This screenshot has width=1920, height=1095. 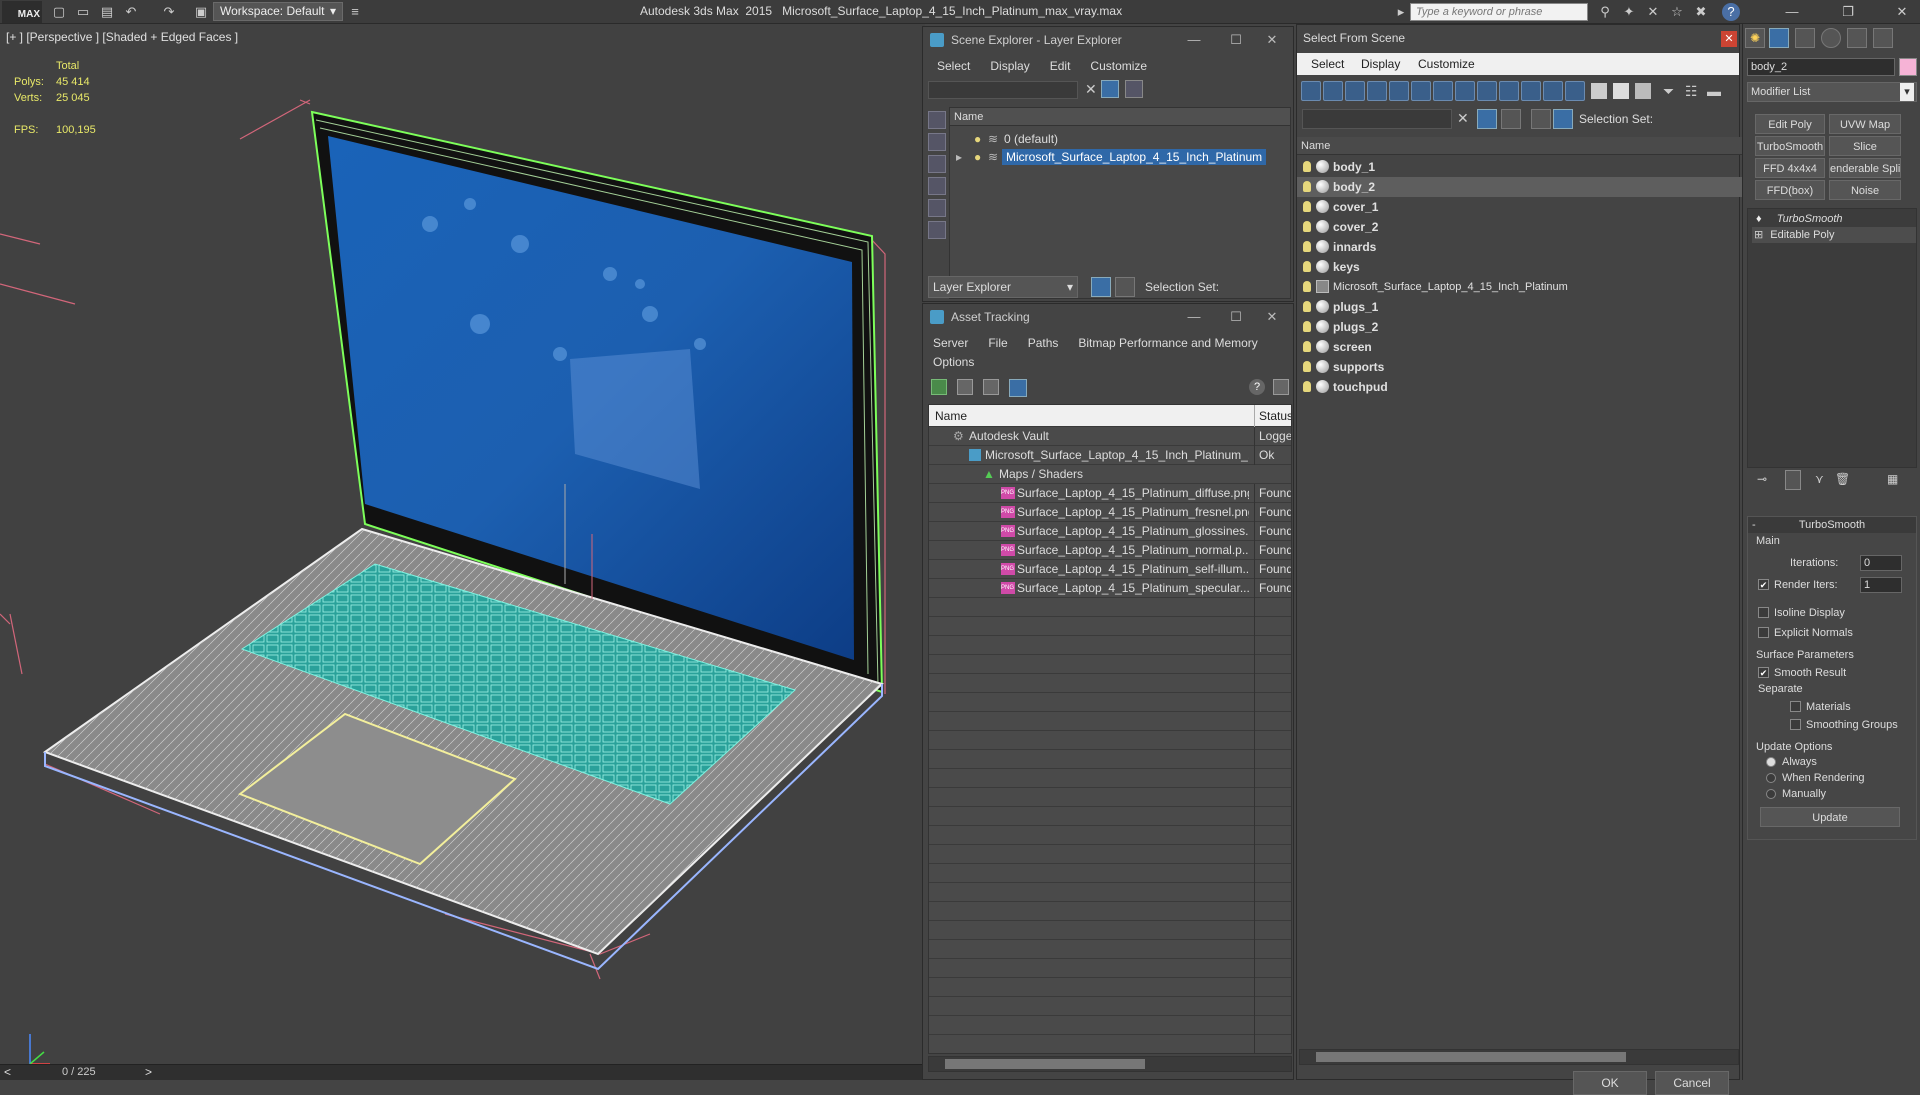 What do you see at coordinates (1120, 117) in the screenshot?
I see `column-header-name: Name` at bounding box center [1120, 117].